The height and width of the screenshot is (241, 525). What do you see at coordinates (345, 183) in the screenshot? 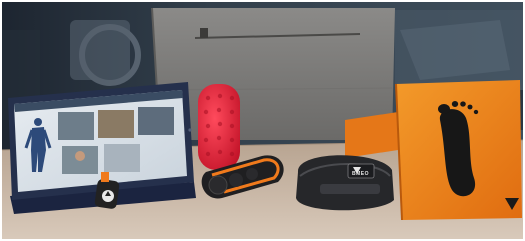
I see `black-strap` at bounding box center [345, 183].